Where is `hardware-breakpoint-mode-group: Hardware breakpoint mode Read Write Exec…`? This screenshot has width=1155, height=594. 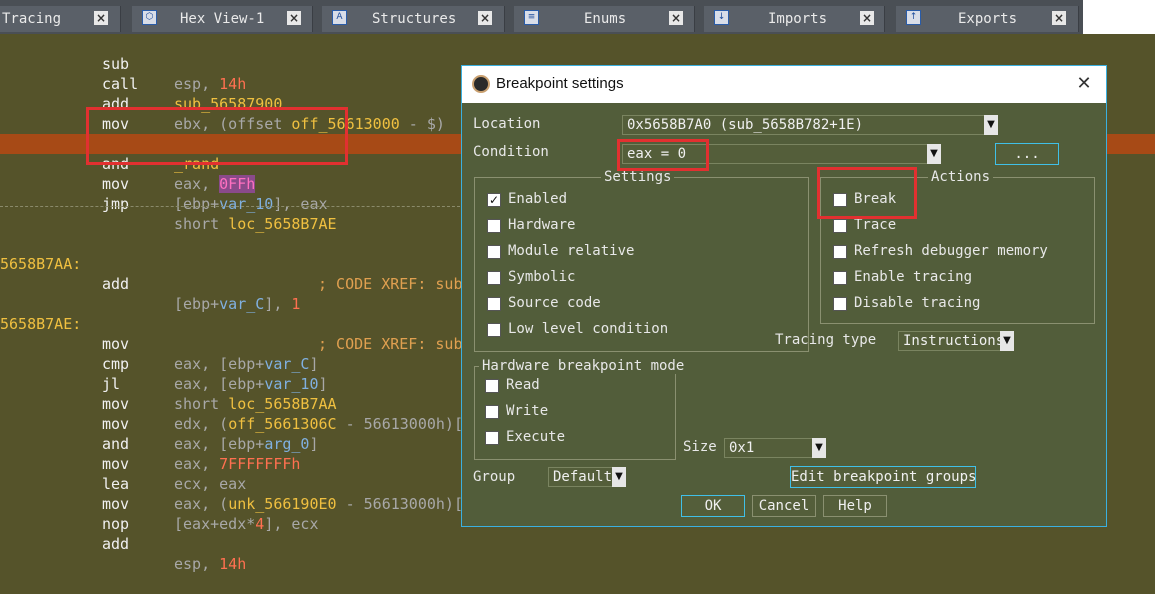 hardware-breakpoint-mode-group: Hardware breakpoint mode Read Write Exec… is located at coordinates (581, 409).